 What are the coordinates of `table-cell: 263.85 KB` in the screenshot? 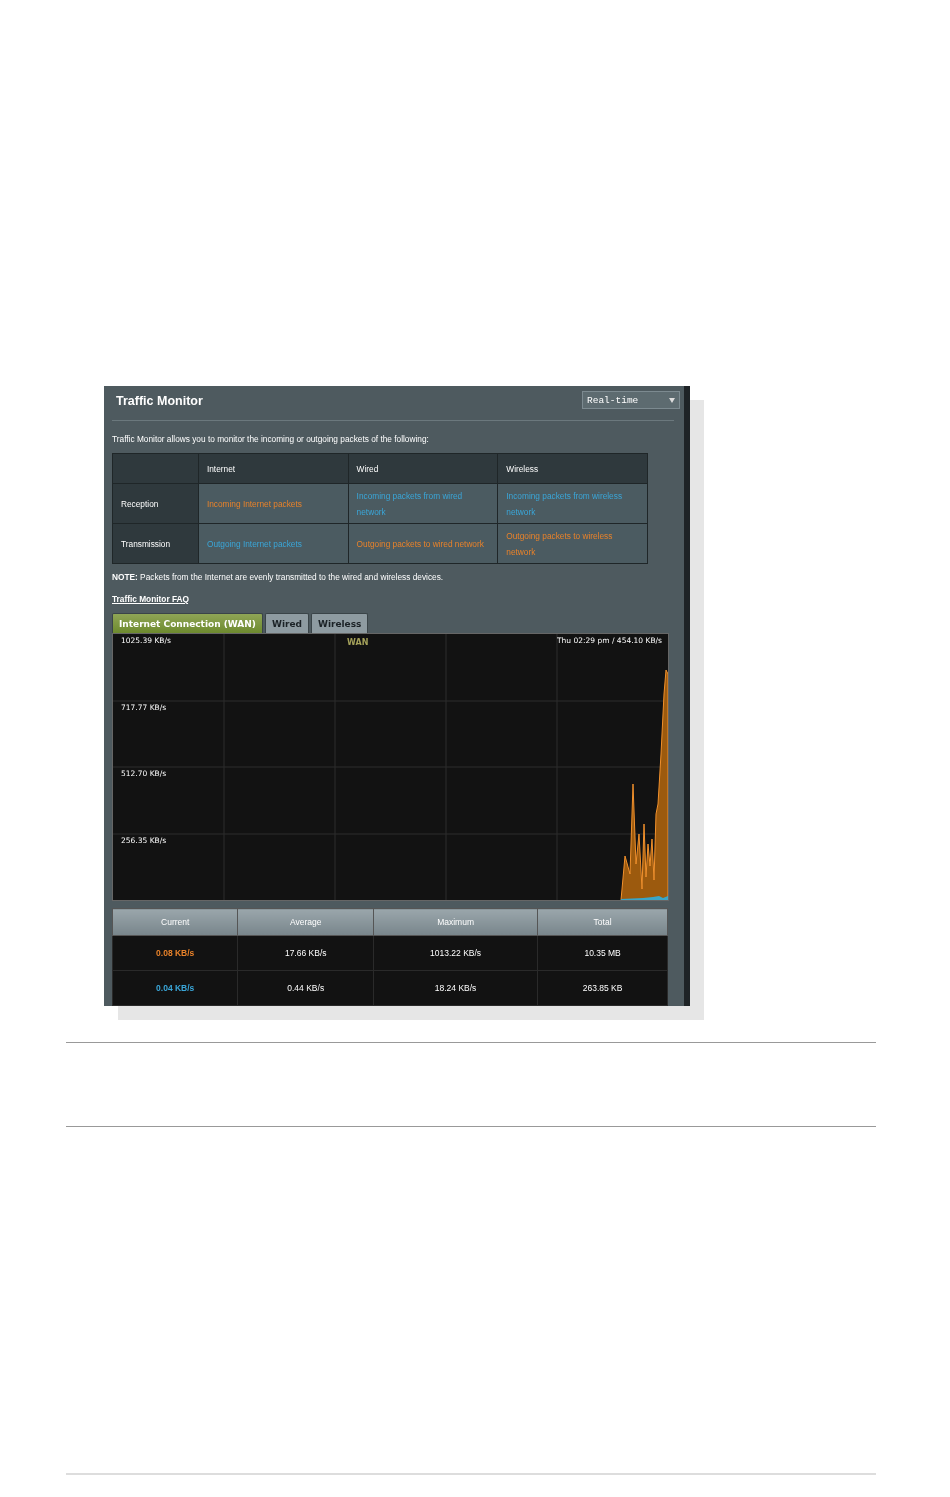 It's located at (602, 988).